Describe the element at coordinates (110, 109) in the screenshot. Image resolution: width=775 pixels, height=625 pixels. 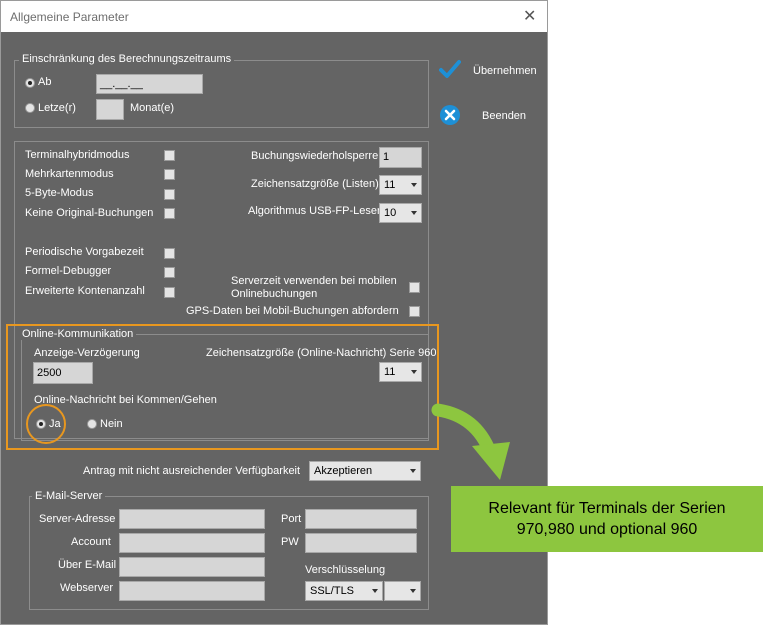
I see `last-months-input` at that location.